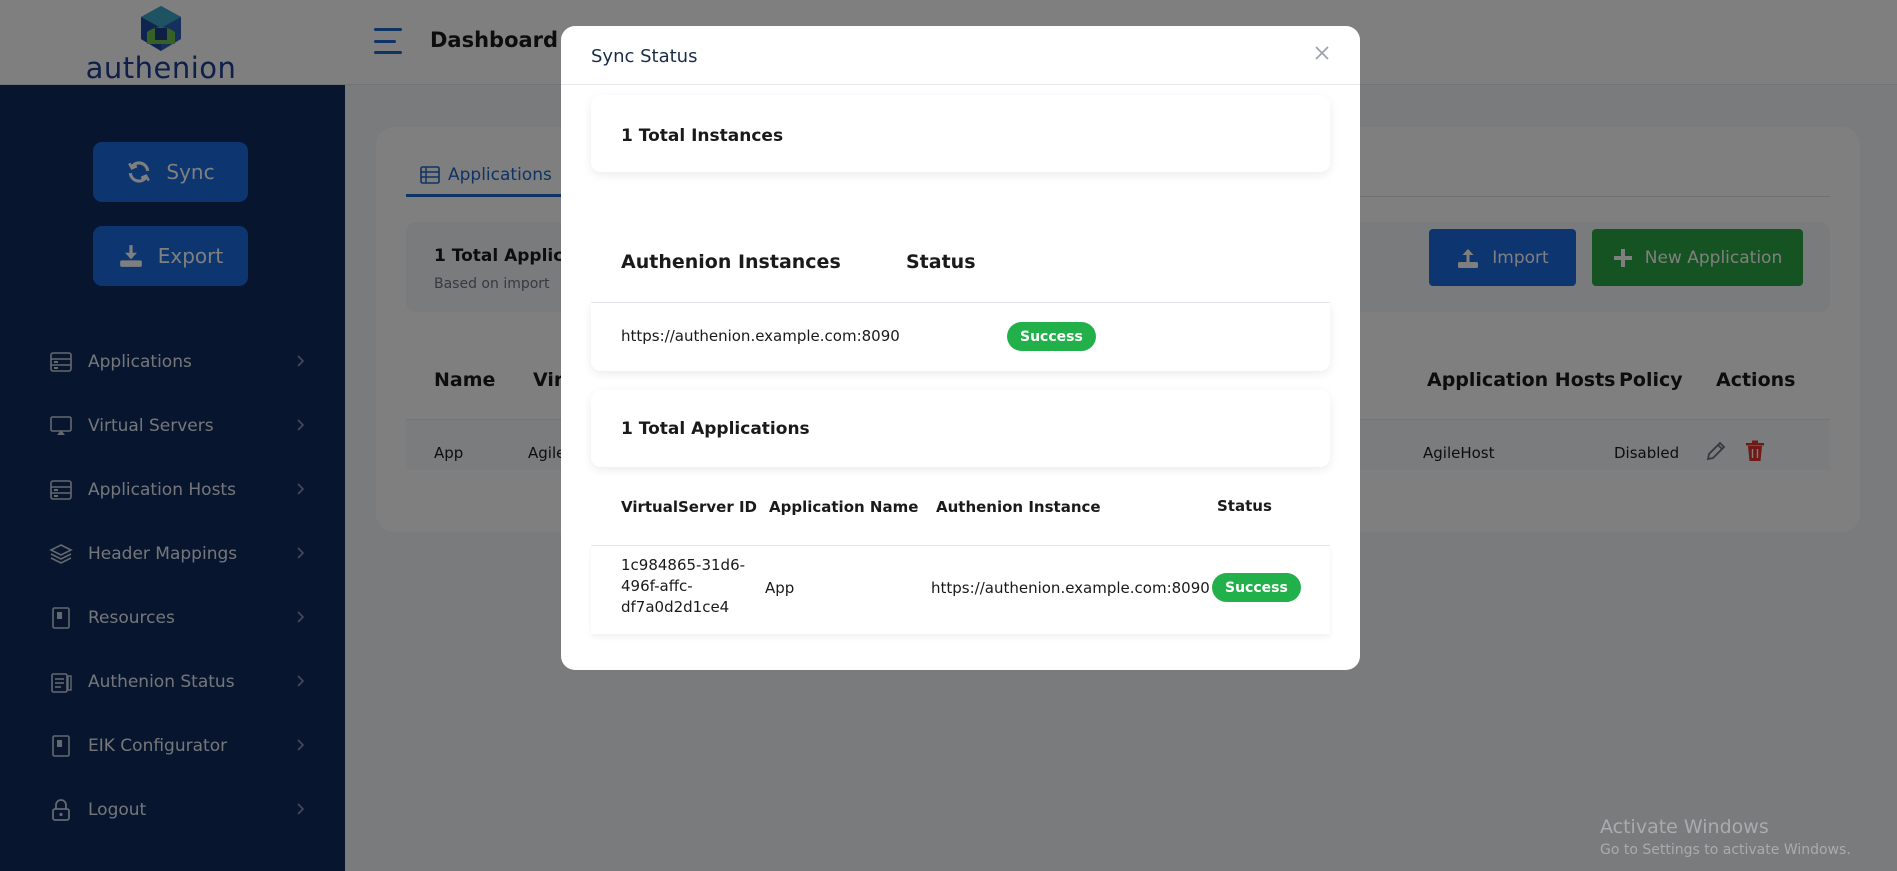 Image resolution: width=1897 pixels, height=871 pixels. What do you see at coordinates (780, 588) in the screenshot?
I see `application-name-cell: App` at bounding box center [780, 588].